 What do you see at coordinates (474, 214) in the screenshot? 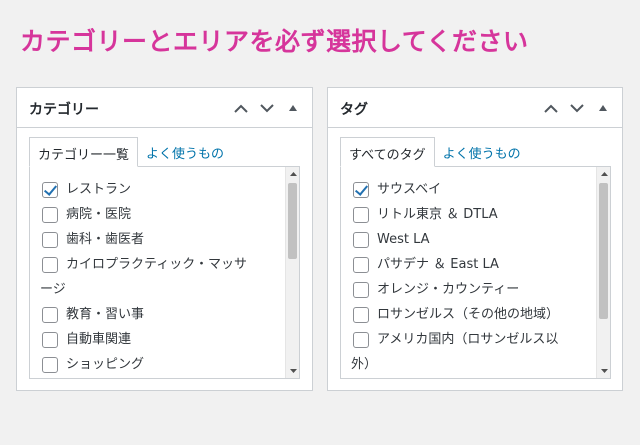
I see `list-item: リトル東京 ＆ DTLA` at bounding box center [474, 214].